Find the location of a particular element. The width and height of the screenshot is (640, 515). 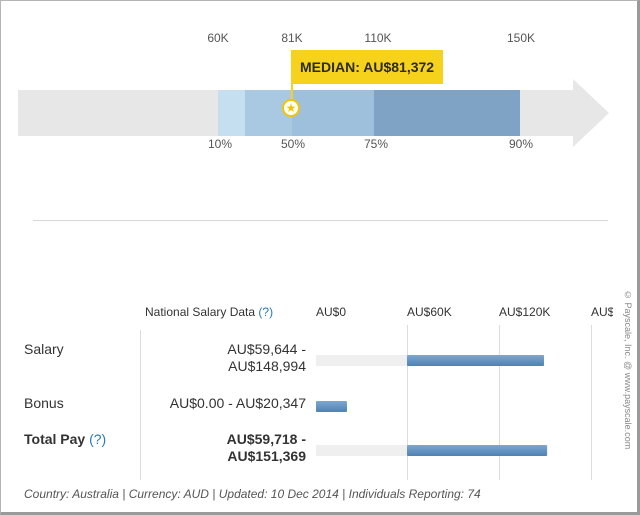

axis-tick-label: AU$120K is located at coordinates (525, 312).